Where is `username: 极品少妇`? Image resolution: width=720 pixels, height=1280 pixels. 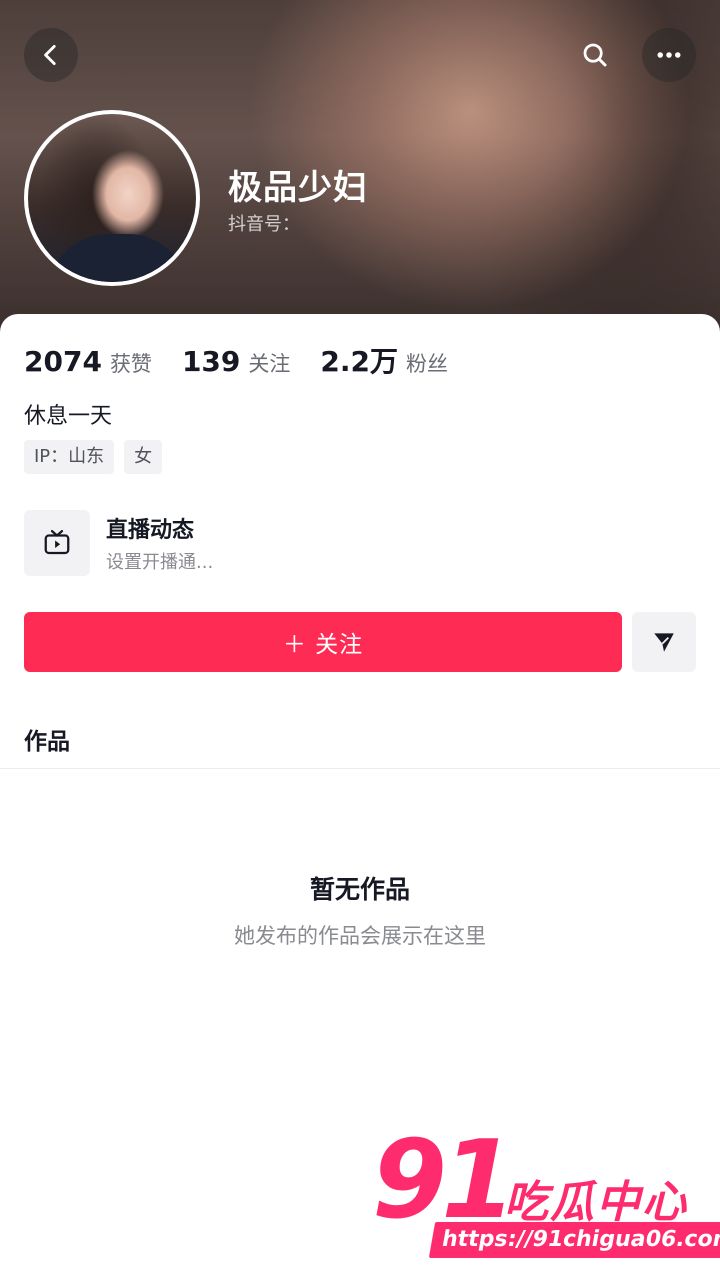 username: 极品少妇 is located at coordinates (298, 188).